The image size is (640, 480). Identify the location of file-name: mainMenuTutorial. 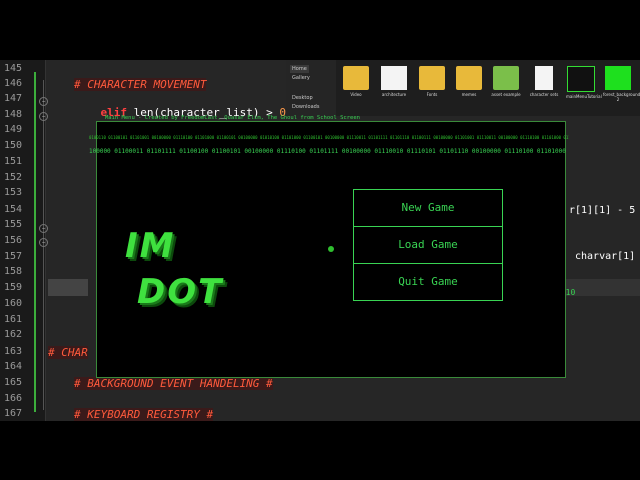
(584, 96).